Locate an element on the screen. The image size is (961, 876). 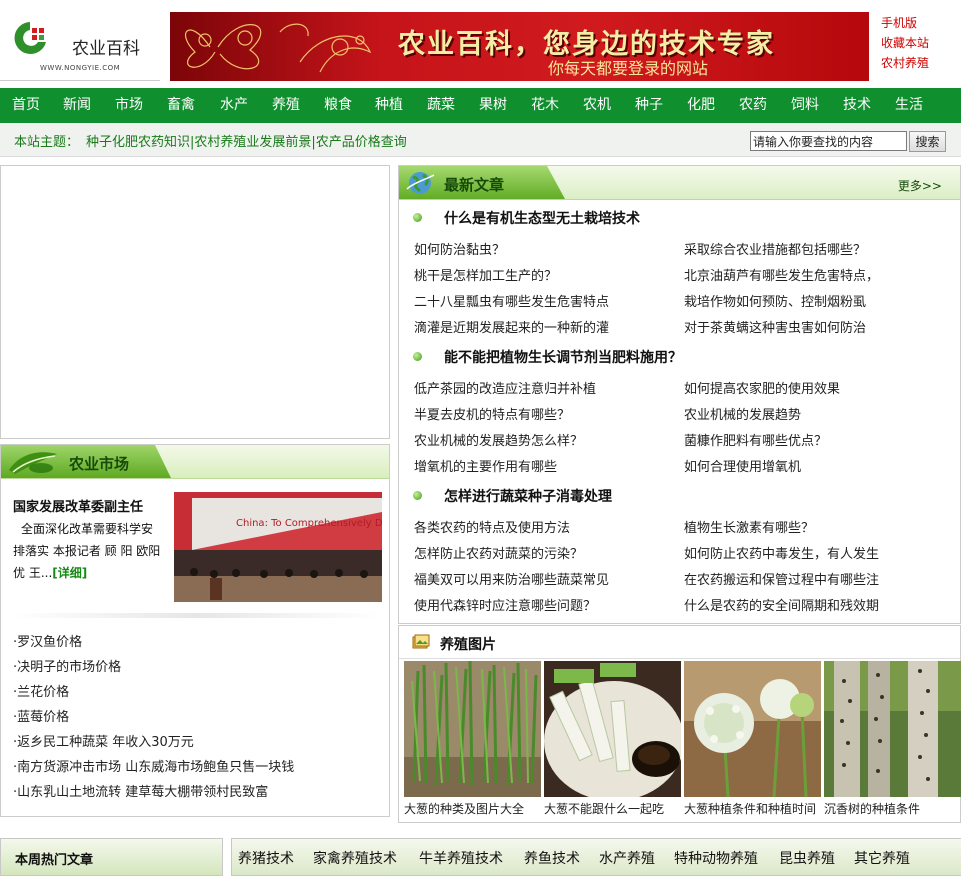
scallion-dish-image is located at coordinates (612, 729).